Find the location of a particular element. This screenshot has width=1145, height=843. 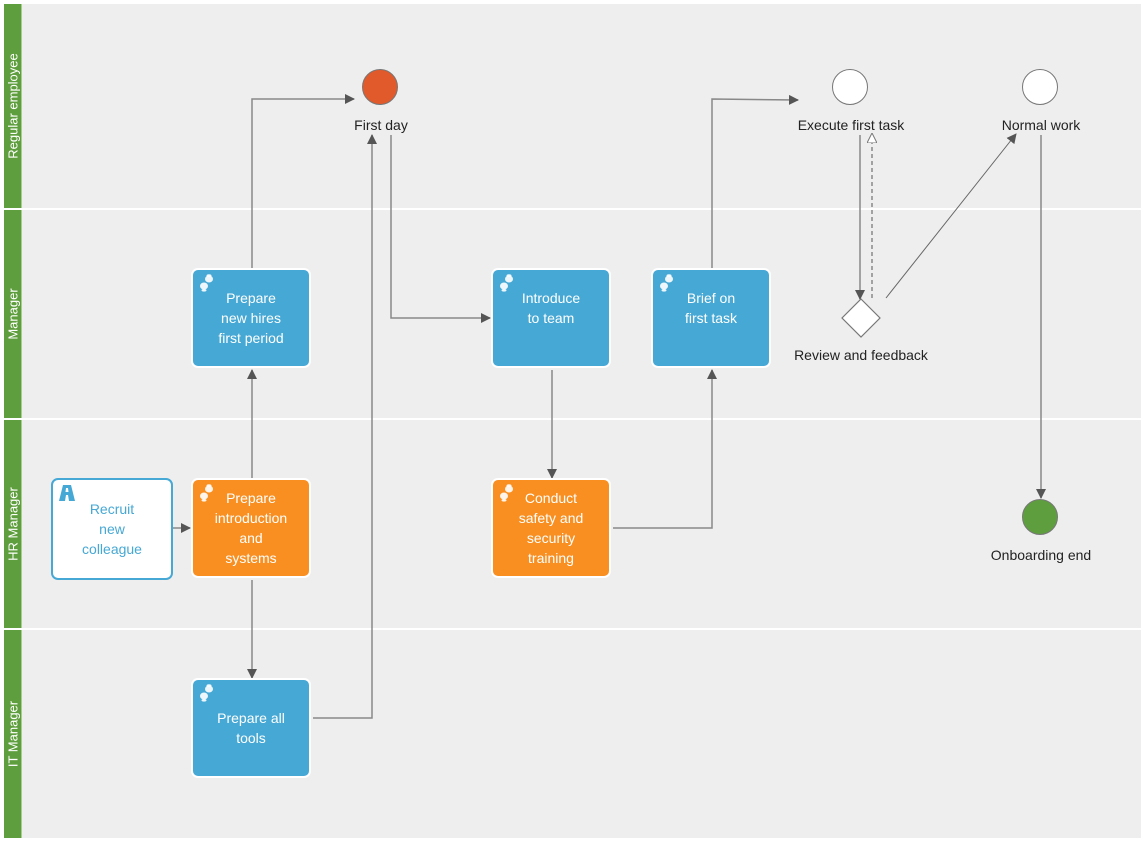

flow-review-to-normal is located at coordinates (951, 216).